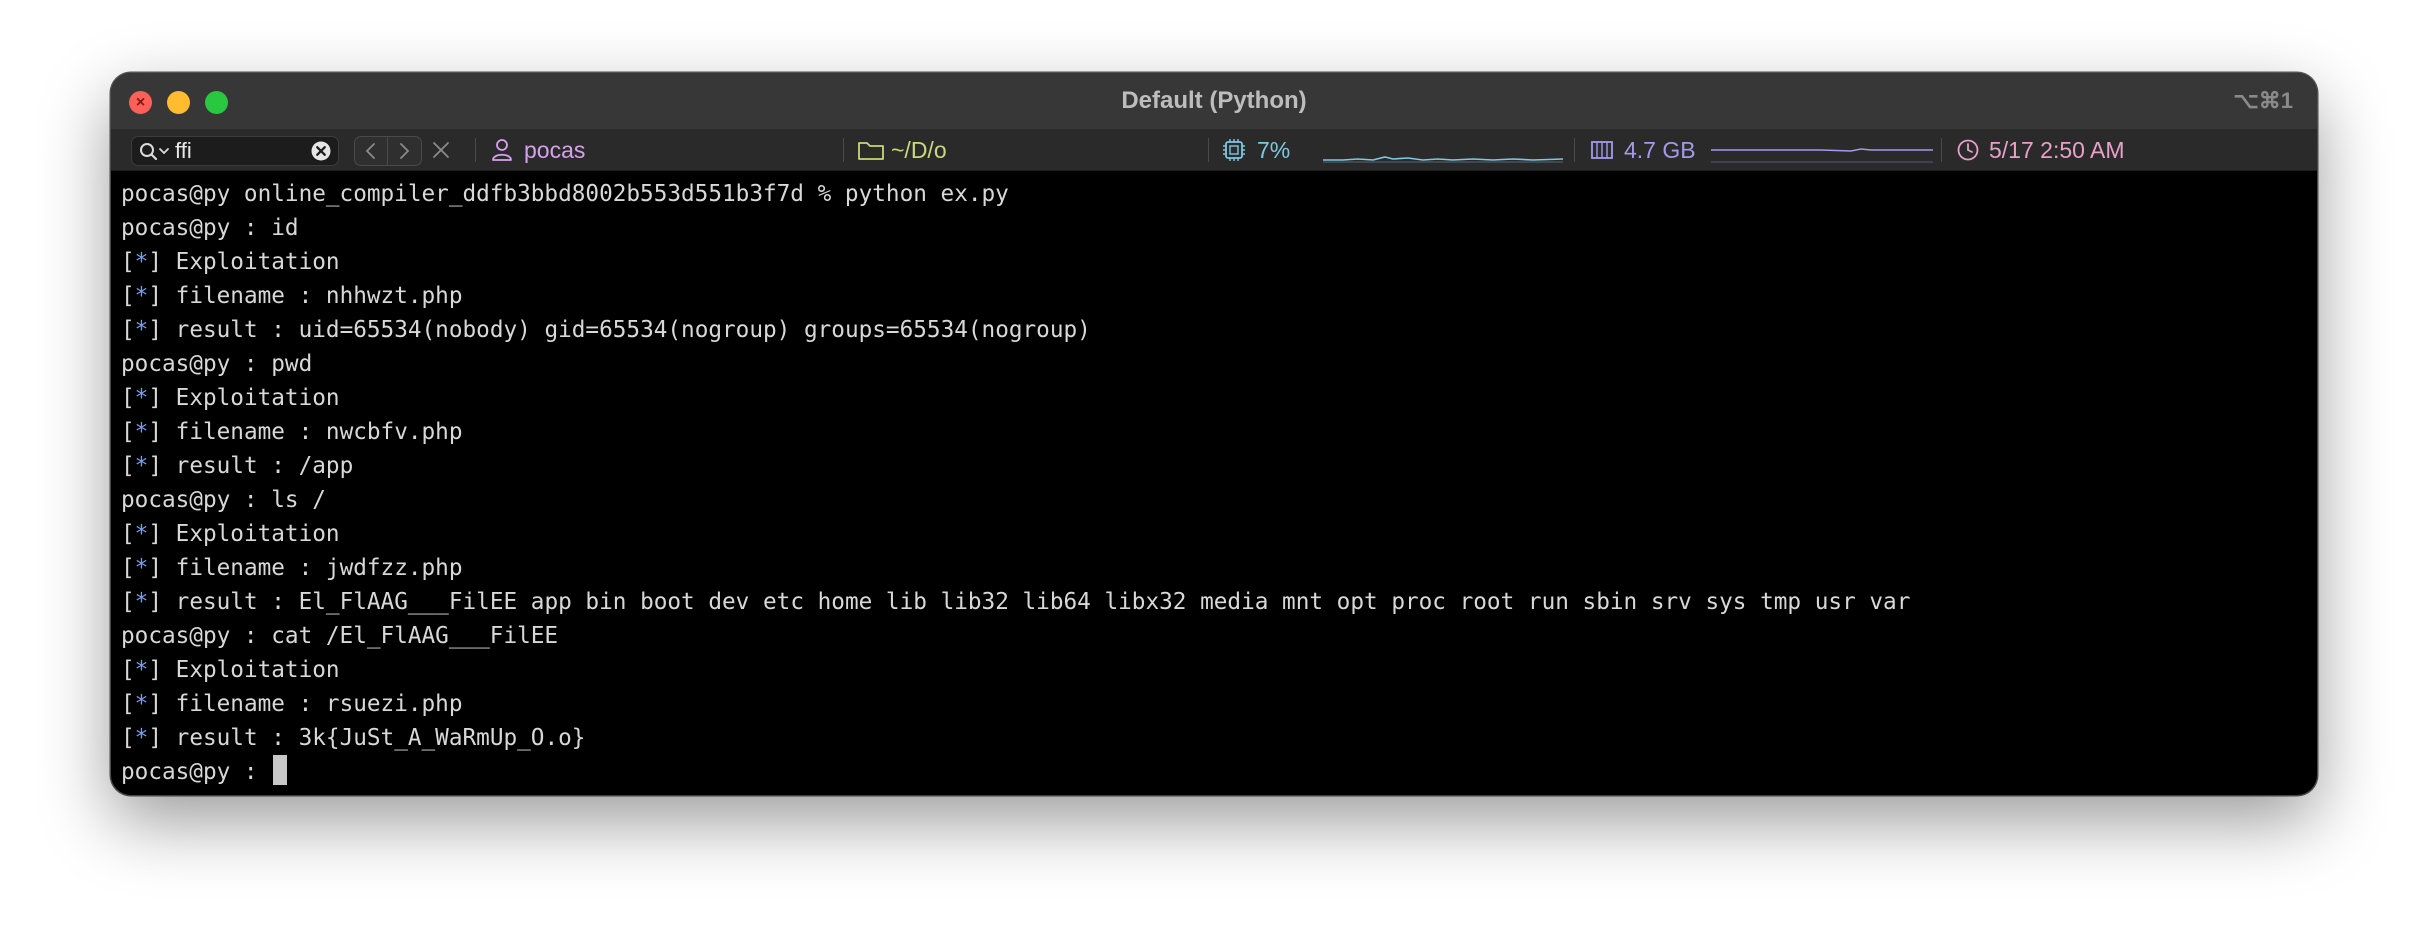 Image resolution: width=2428 pixels, height=944 pixels. What do you see at coordinates (1822, 155) in the screenshot?
I see `memory-graph` at bounding box center [1822, 155].